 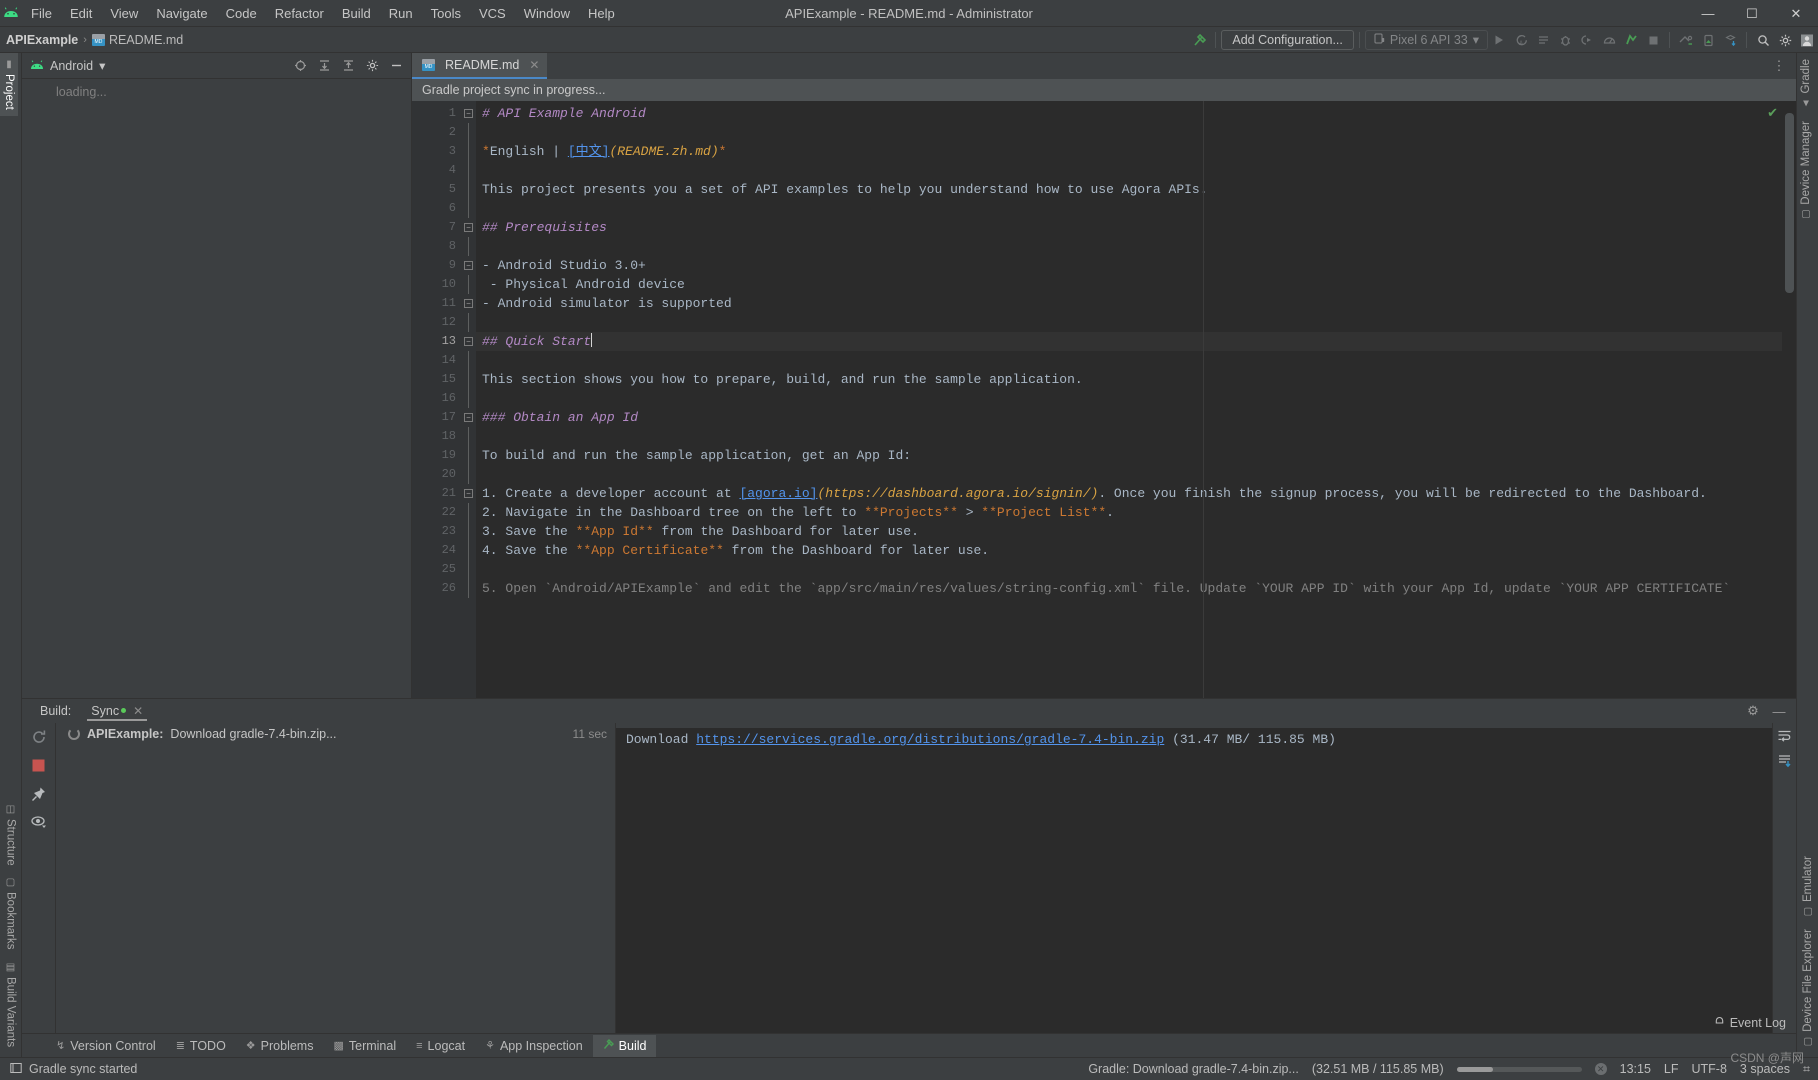 I want to click on bottom-tab-problems: ❖ Problems, so click(x=280, y=1046).